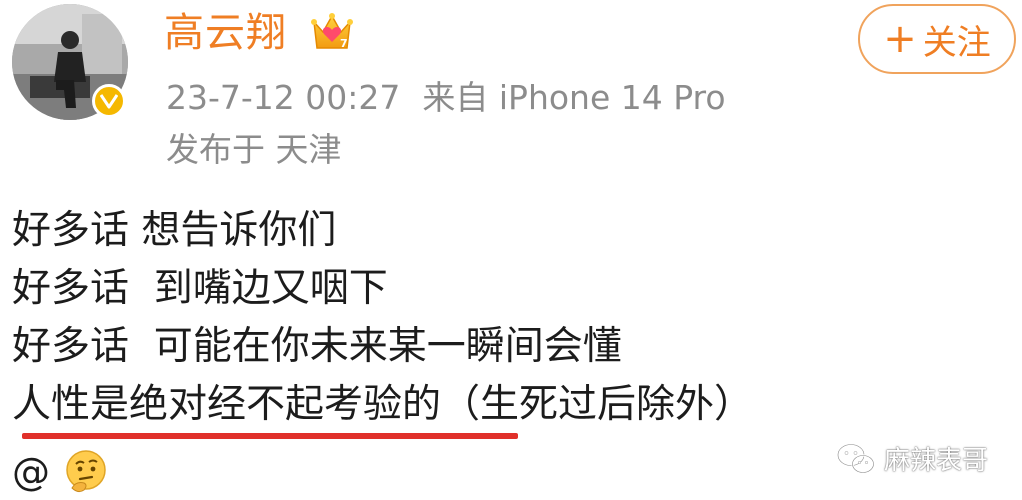 This screenshot has width=1022, height=500. Describe the element at coordinates (317, 346) in the screenshot. I see `post-line-3: 好多话 可能在你未来某一瞬间会懂` at that location.